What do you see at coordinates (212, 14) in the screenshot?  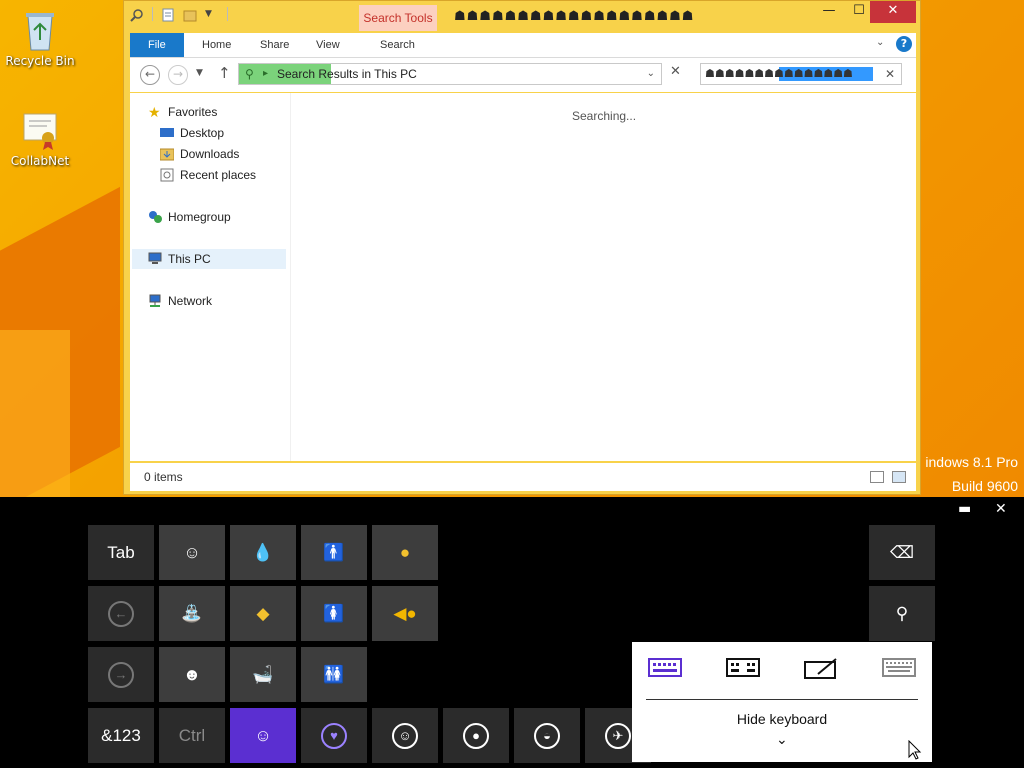 I see `chevron-down-icon: ▼` at bounding box center [212, 14].